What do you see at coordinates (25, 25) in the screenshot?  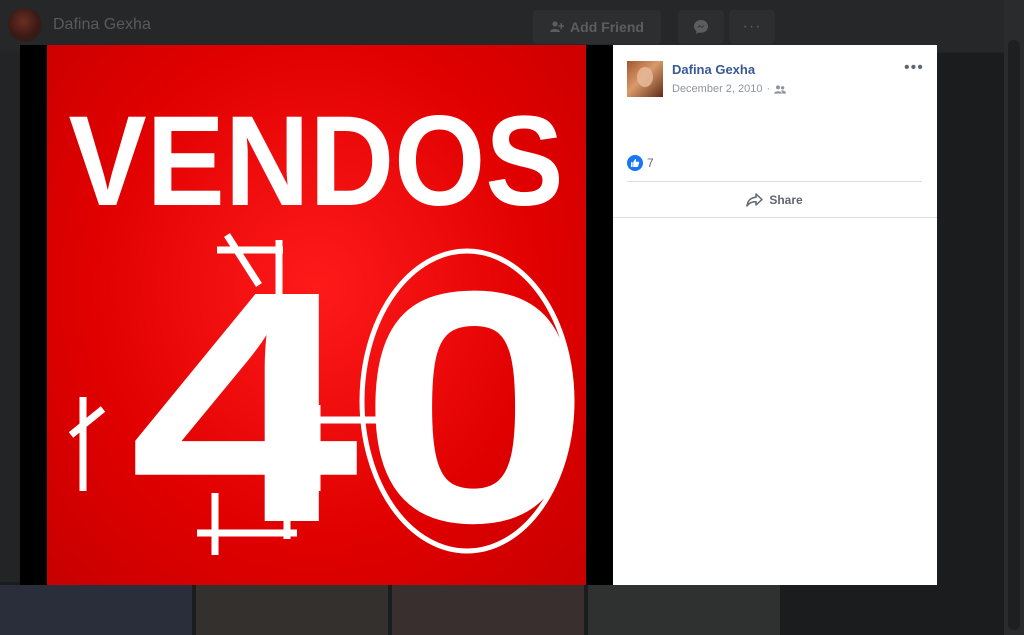 I see `profile-avatar` at bounding box center [25, 25].